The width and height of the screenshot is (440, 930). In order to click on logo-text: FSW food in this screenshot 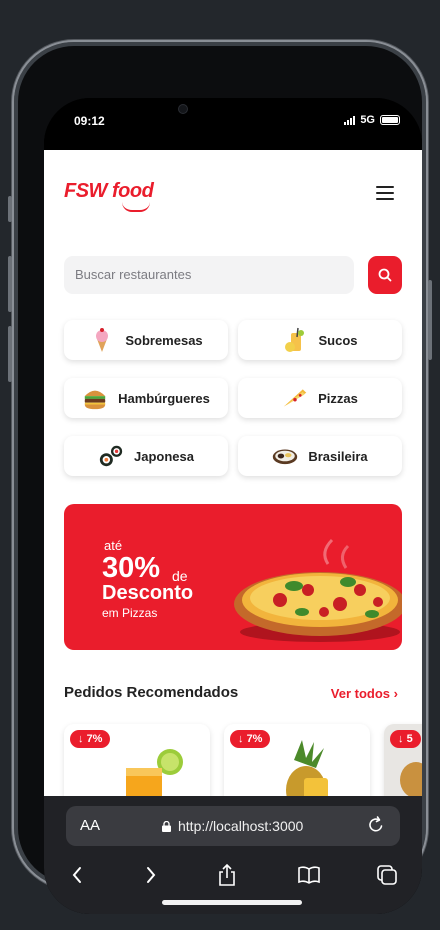, I will do `click(109, 191)`.